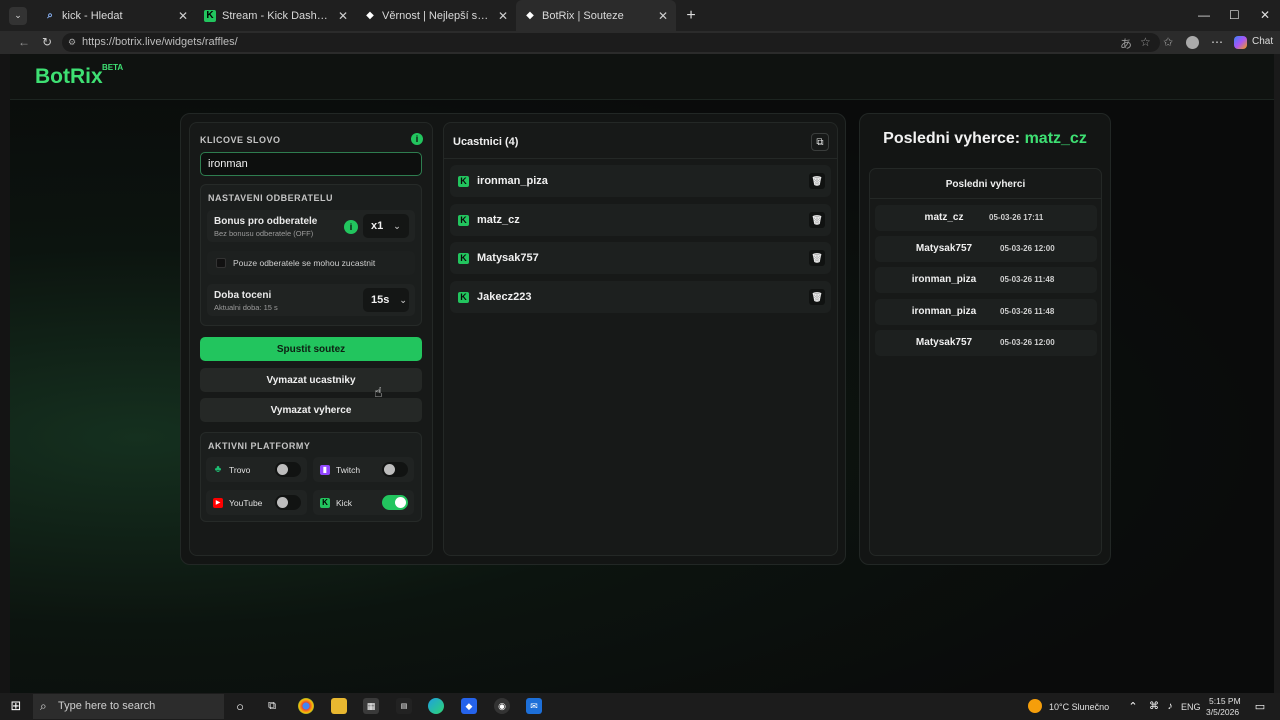 This screenshot has width=1280, height=720. What do you see at coordinates (820, 142) in the screenshot?
I see `copy-icon: ⧉` at bounding box center [820, 142].